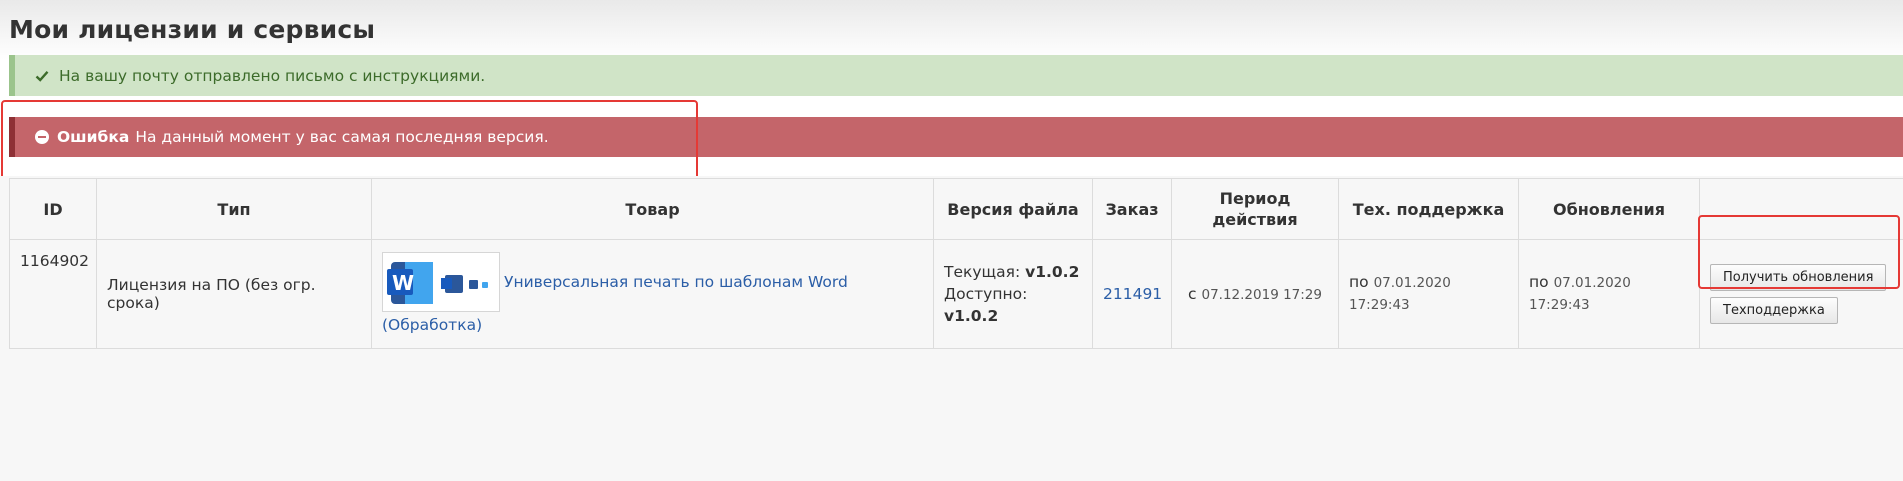 The width and height of the screenshot is (1903, 481). Describe the element at coordinates (652, 209) in the screenshot. I see `header-product: Товар` at that location.